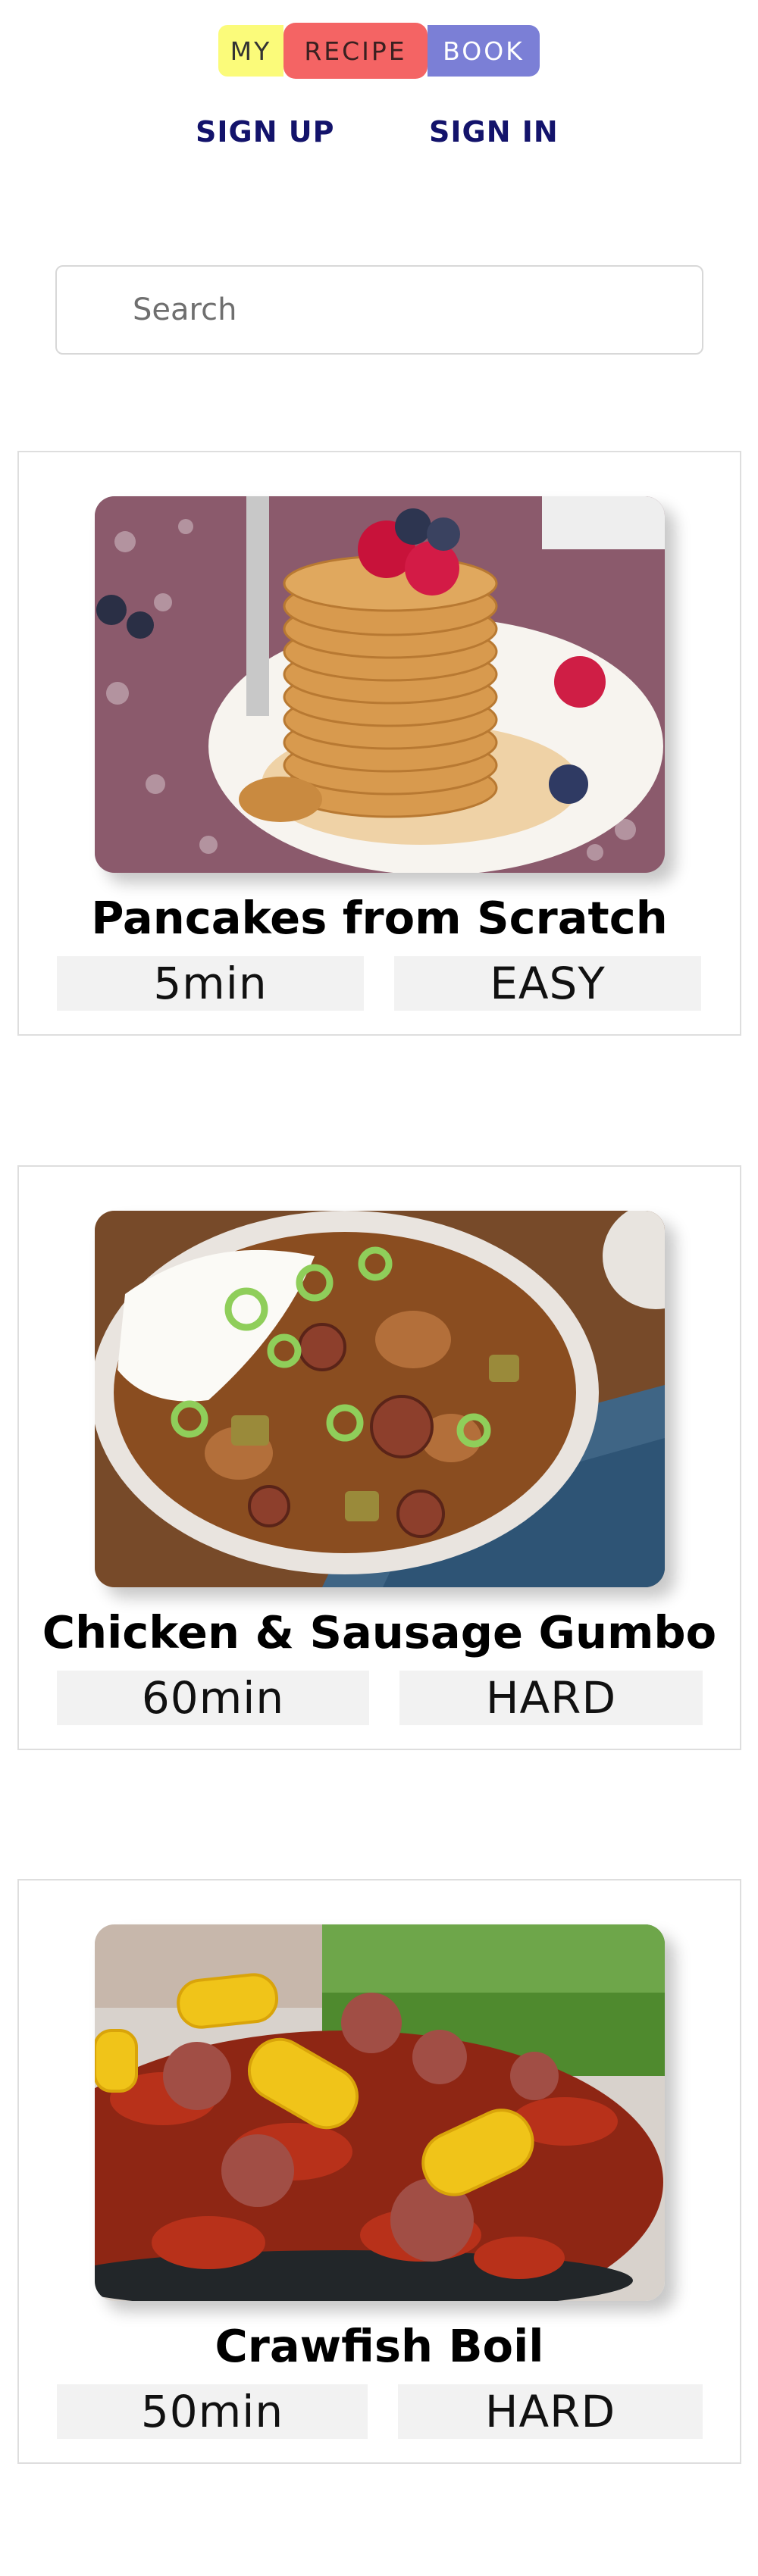  What do you see at coordinates (250, 51) in the screenshot?
I see `logo-word-my: MY` at bounding box center [250, 51].